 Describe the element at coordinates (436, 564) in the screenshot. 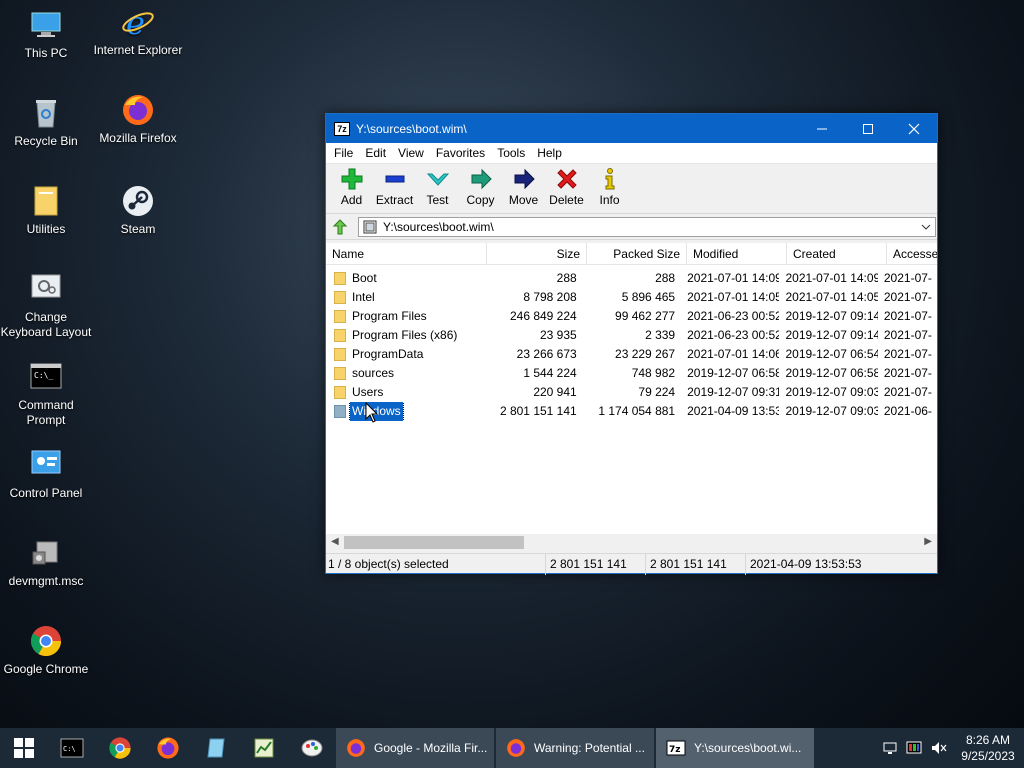

I see `status-selection: 1 / 8 object(s) selected` at that location.